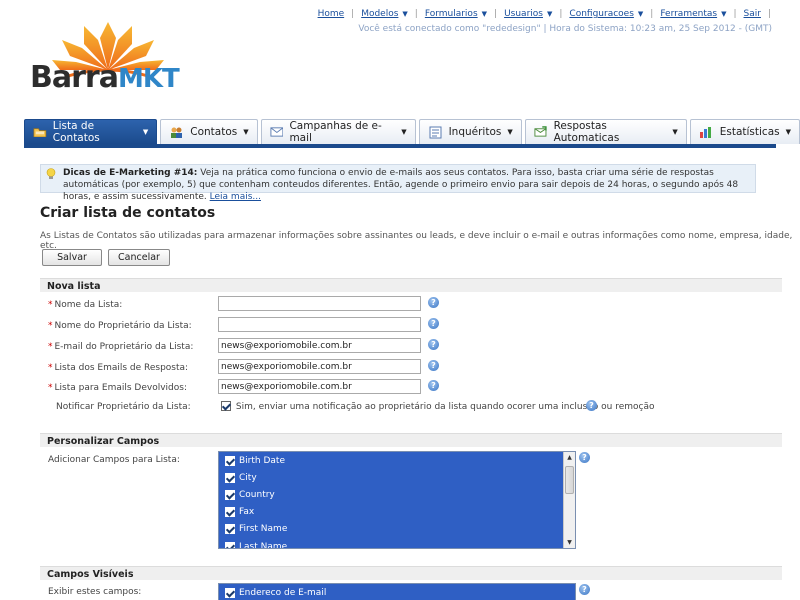 The image size is (800, 600). I want to click on section-nova-lista-heading: Nova lista, so click(411, 285).